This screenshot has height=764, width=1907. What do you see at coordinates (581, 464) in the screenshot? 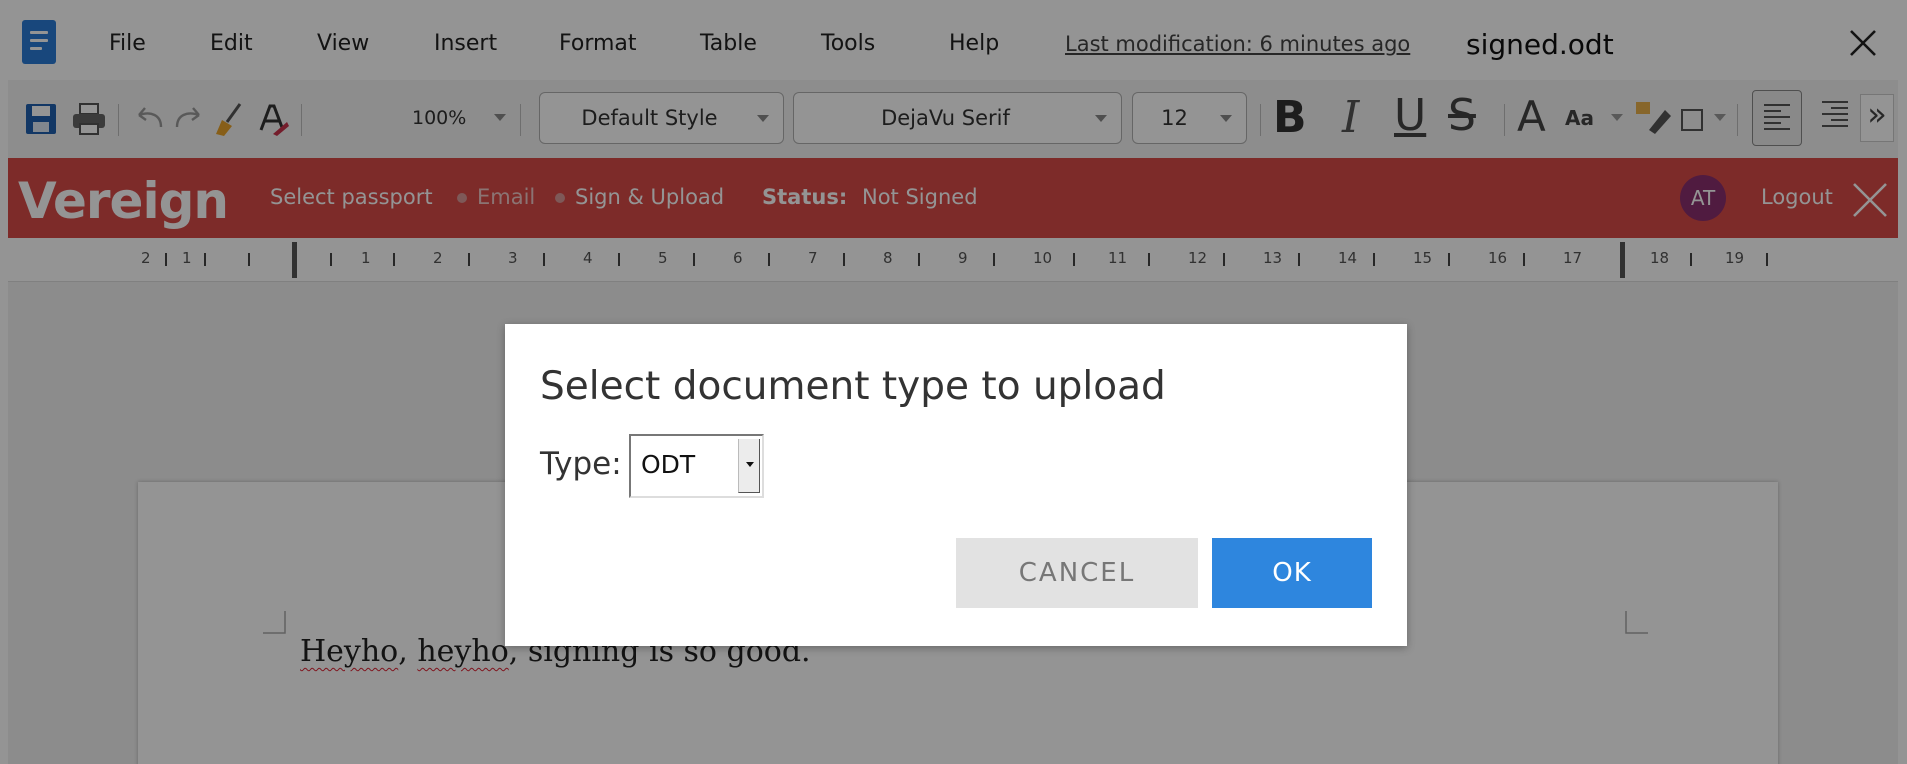
I see `type-label: Type:` at bounding box center [581, 464].